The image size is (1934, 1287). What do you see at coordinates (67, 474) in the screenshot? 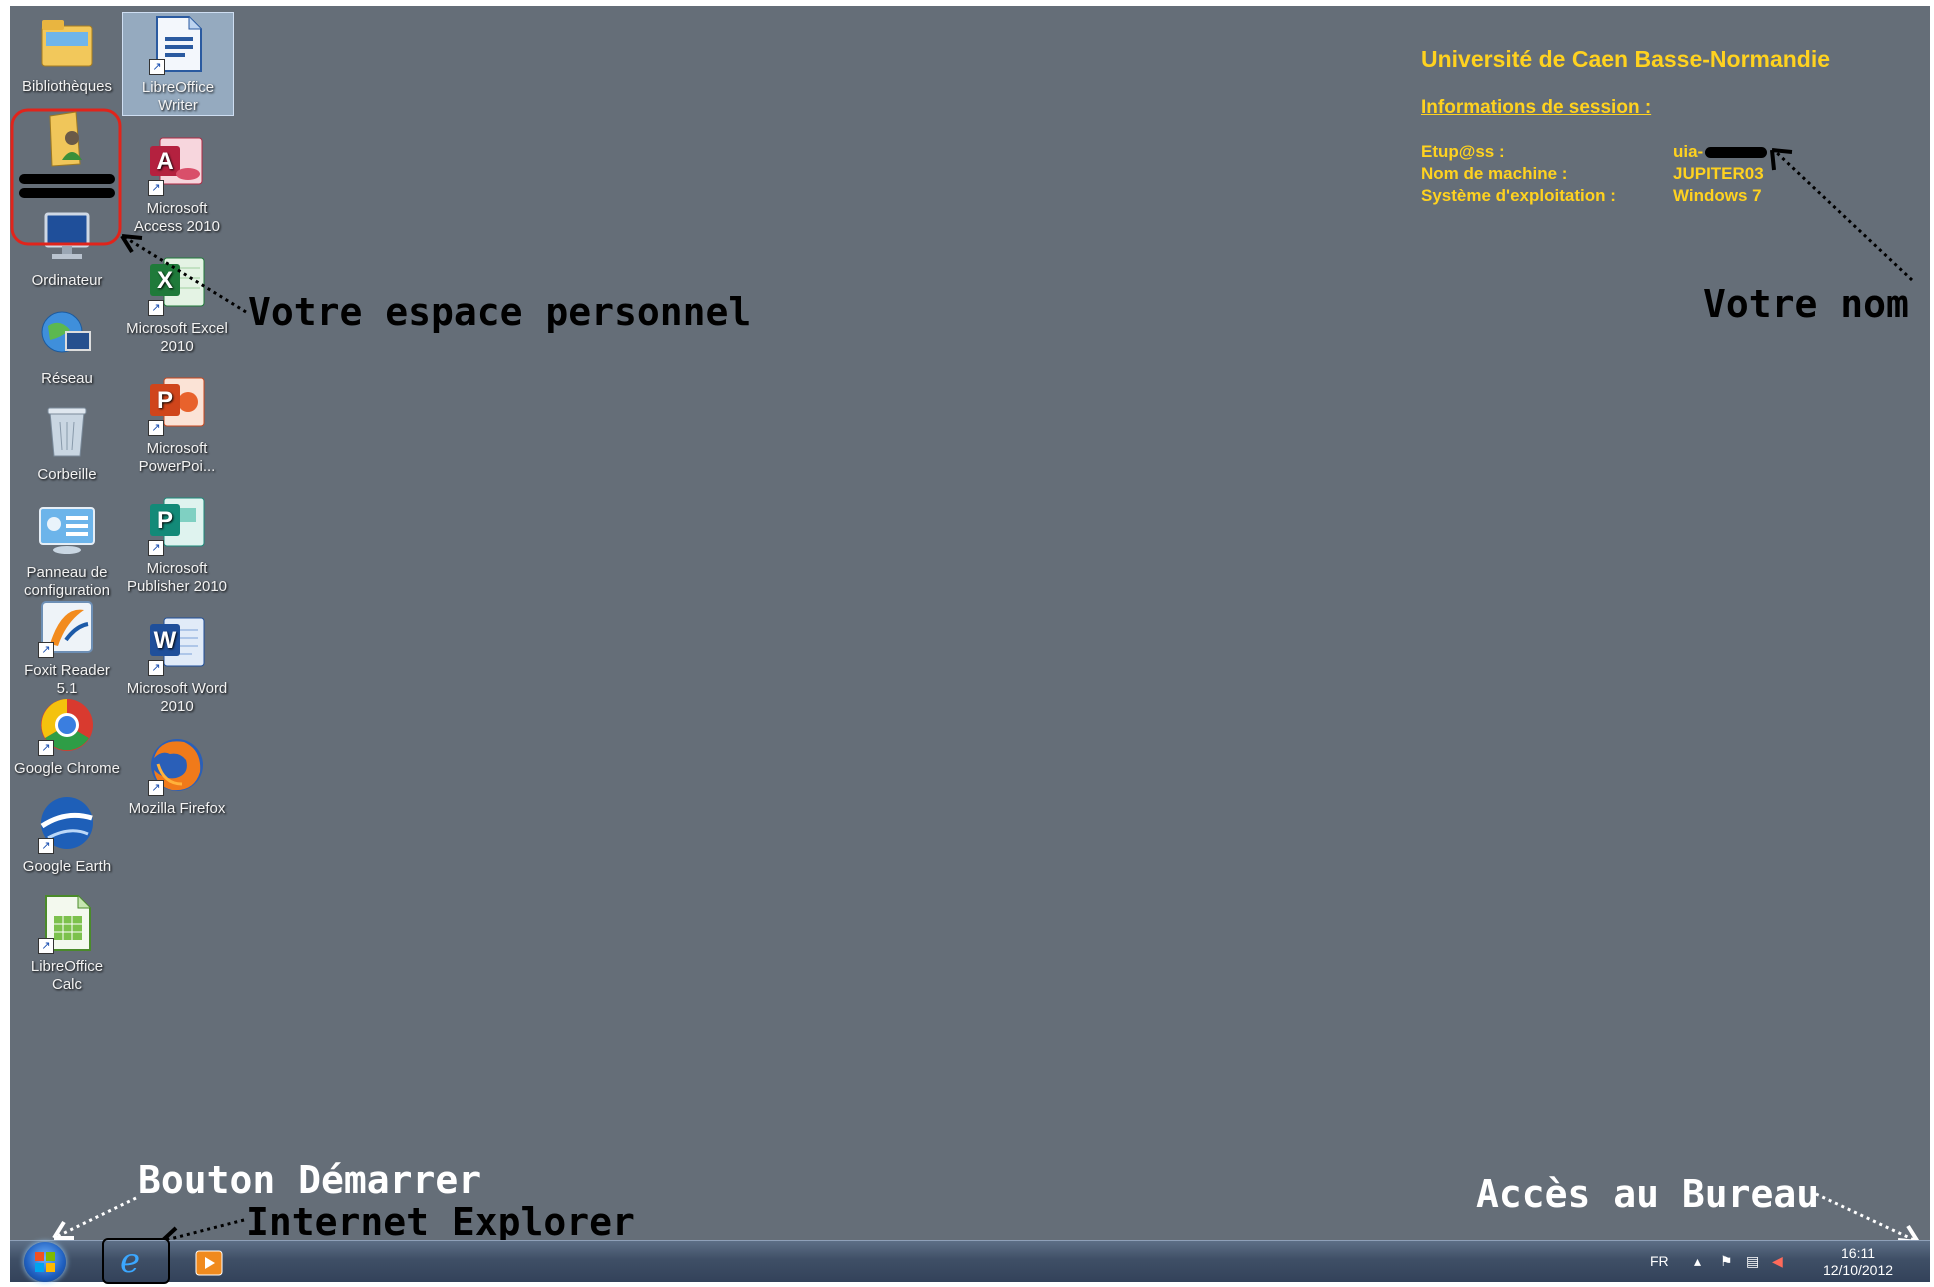
I see `icon-label: Corbeille` at bounding box center [67, 474].